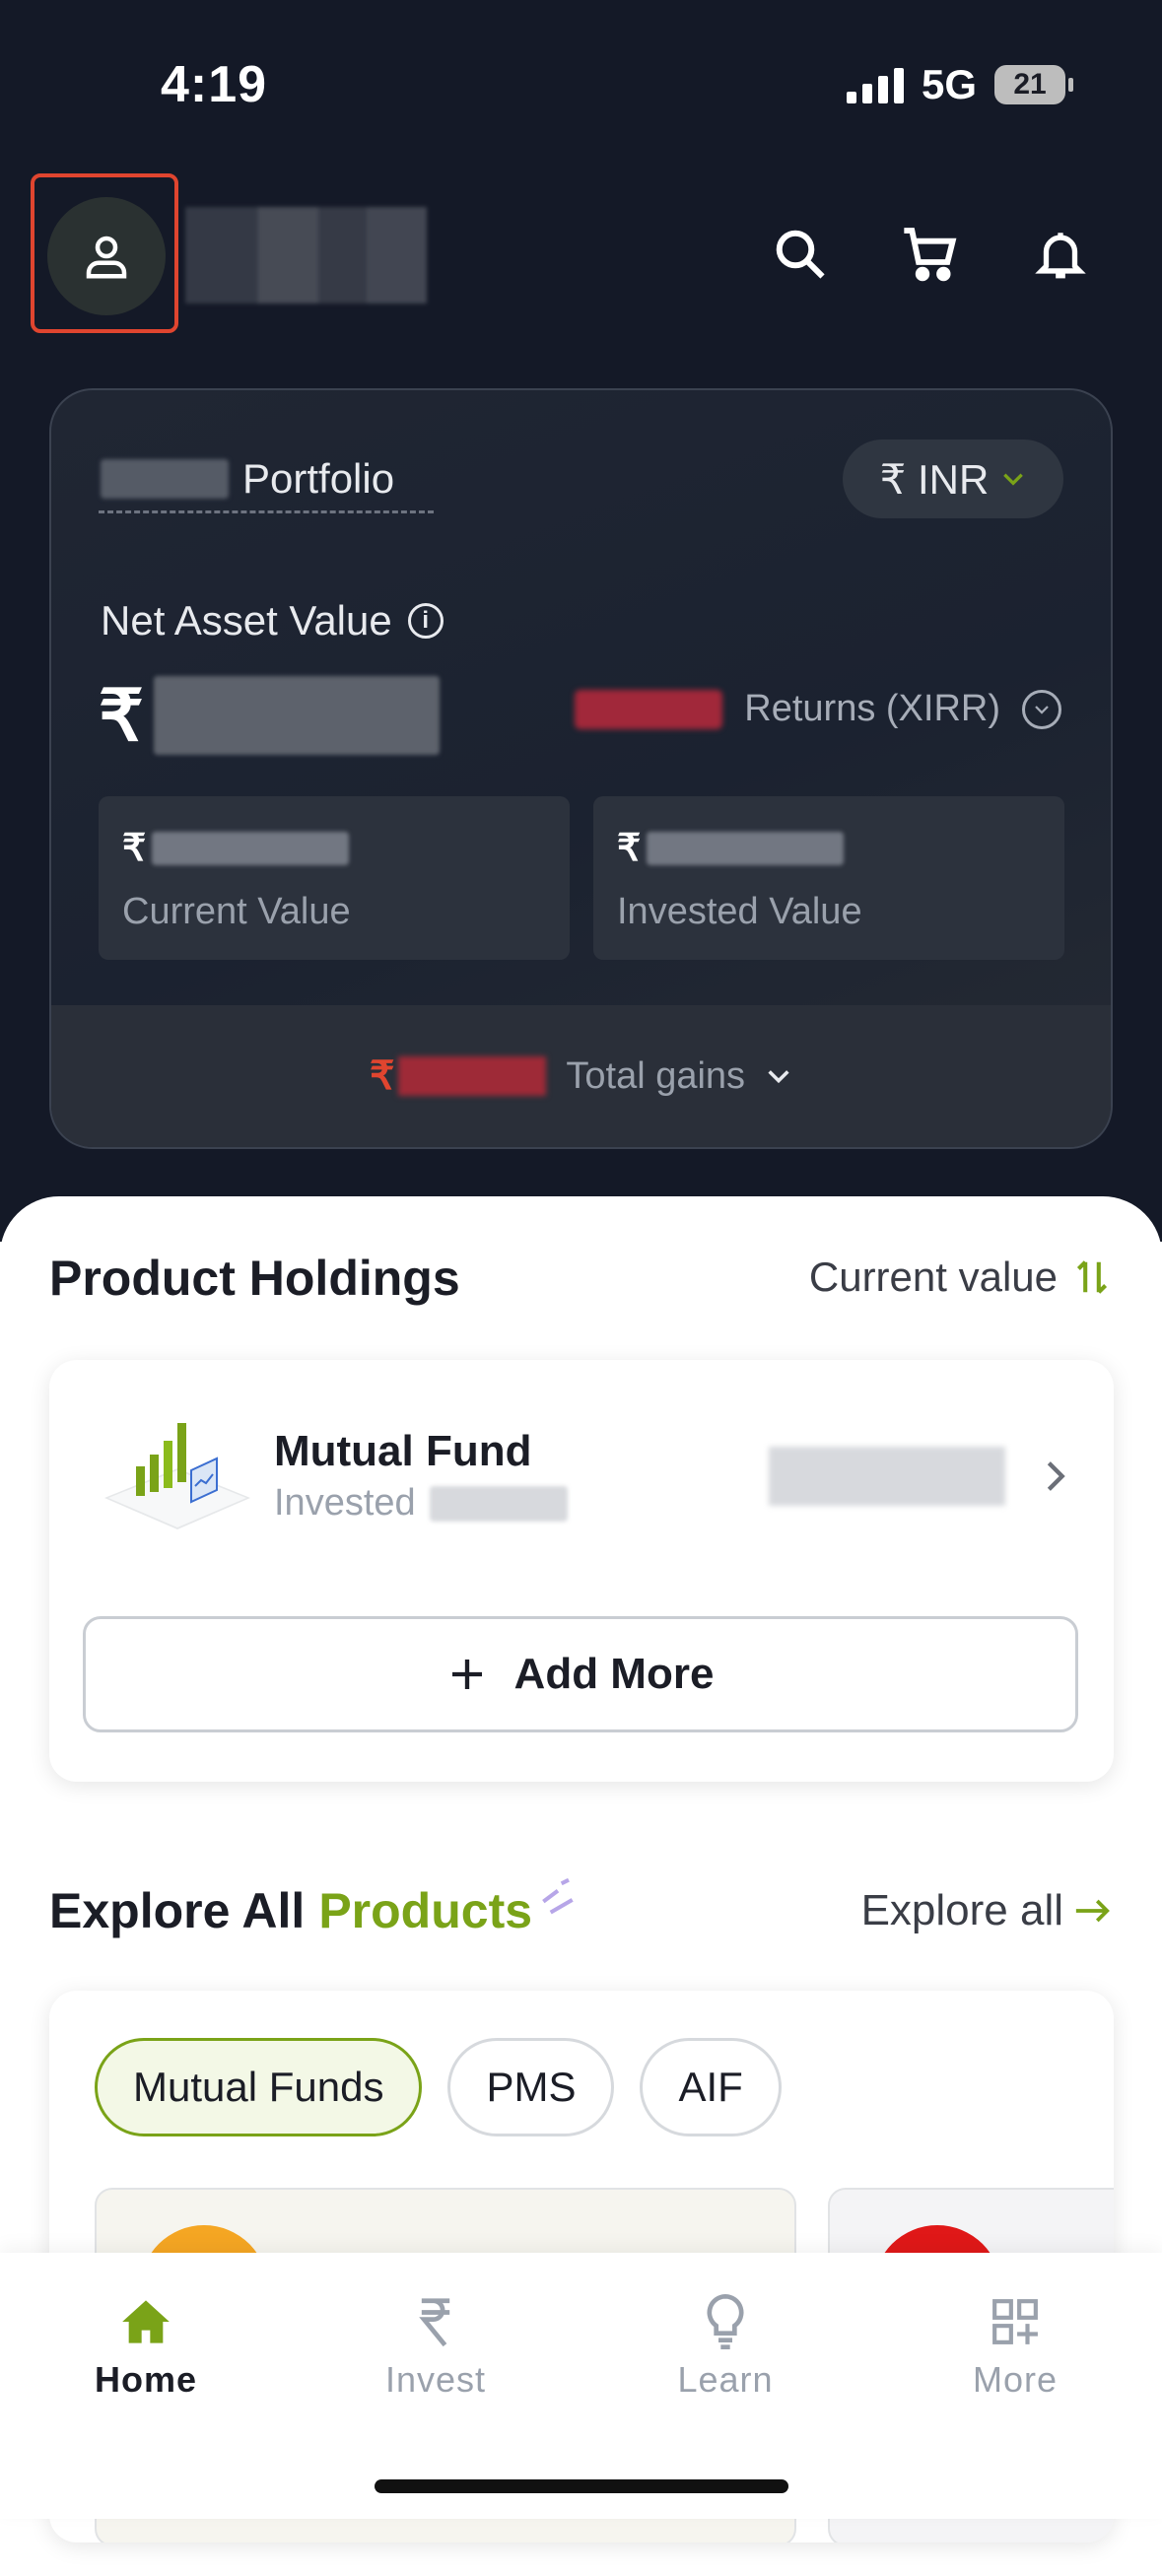  I want to click on nav-value: ₹, so click(270, 715).